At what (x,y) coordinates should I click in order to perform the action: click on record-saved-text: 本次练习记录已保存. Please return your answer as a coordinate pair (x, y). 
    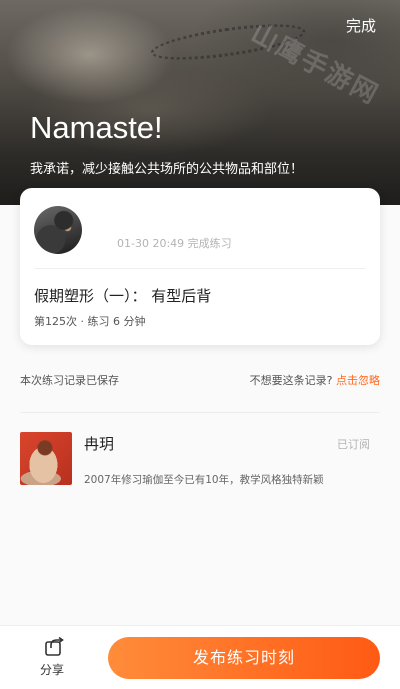
    Looking at the image, I should click on (69, 380).